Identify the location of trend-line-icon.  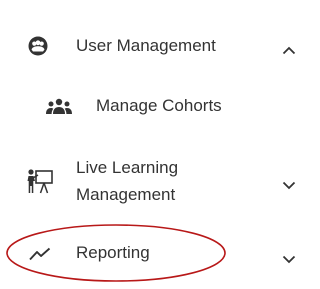
(40, 254).